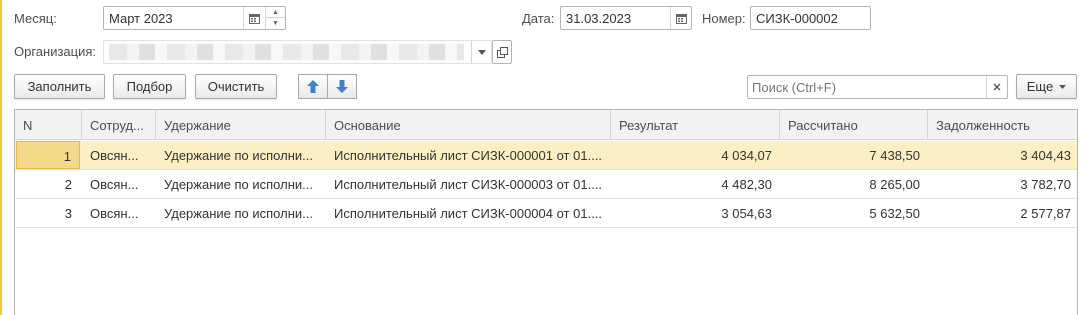  What do you see at coordinates (68, 184) in the screenshot?
I see `row-number: 2` at bounding box center [68, 184].